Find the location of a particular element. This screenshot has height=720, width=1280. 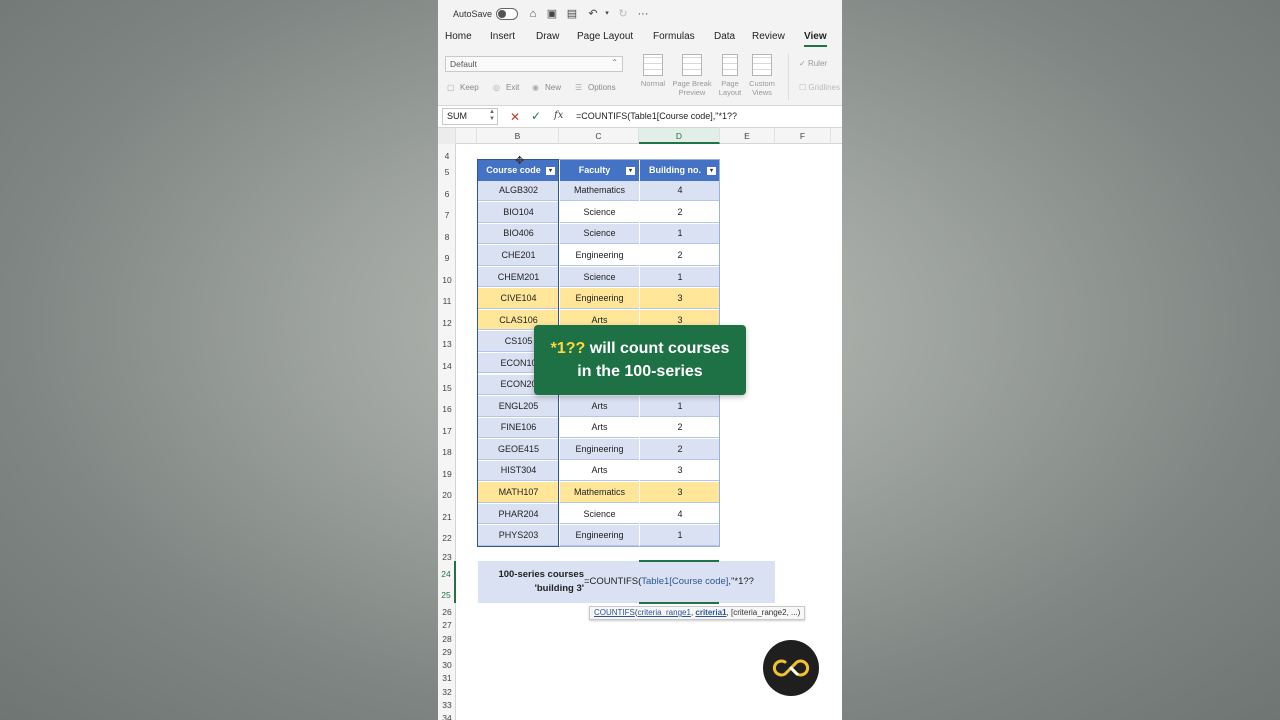

sheet-view-select: Default ⌃ is located at coordinates (534, 64).